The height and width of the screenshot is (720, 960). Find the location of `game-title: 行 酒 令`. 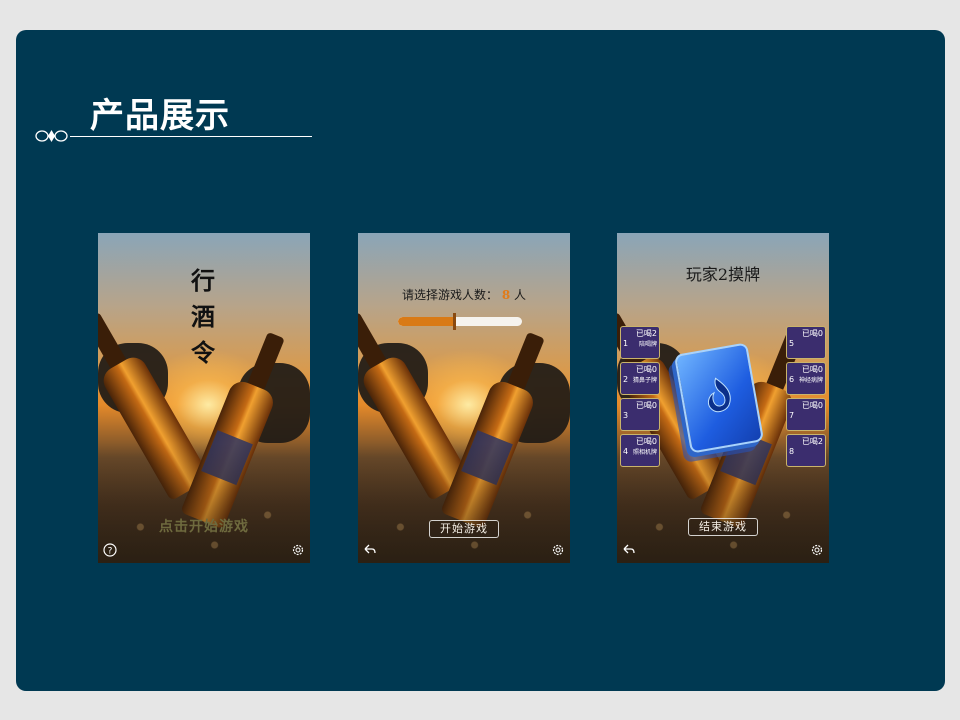

game-title: 行 酒 令 is located at coordinates (203, 317).